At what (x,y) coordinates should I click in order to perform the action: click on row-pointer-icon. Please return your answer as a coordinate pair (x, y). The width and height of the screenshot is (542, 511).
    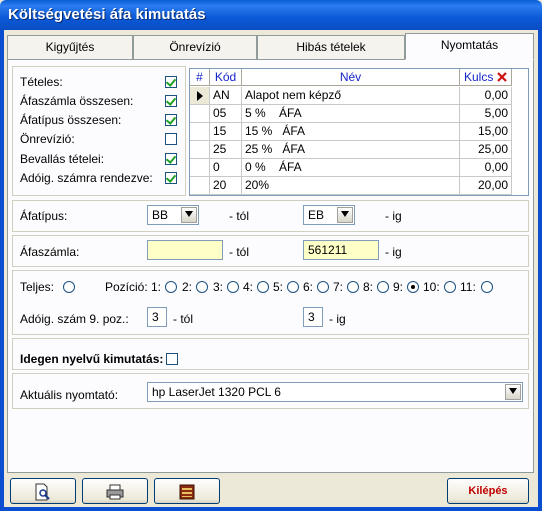
    Looking at the image, I should click on (199, 96).